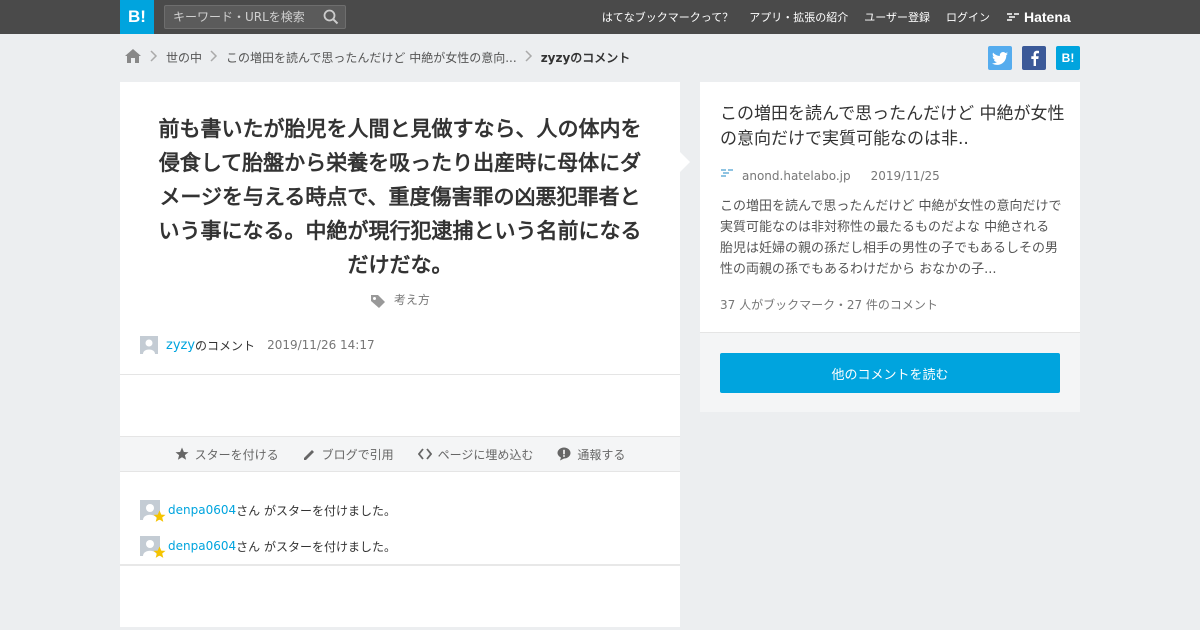  I want to click on comment-meta: zyzy のコメント 2019/11/26 14:17, so click(257, 345).